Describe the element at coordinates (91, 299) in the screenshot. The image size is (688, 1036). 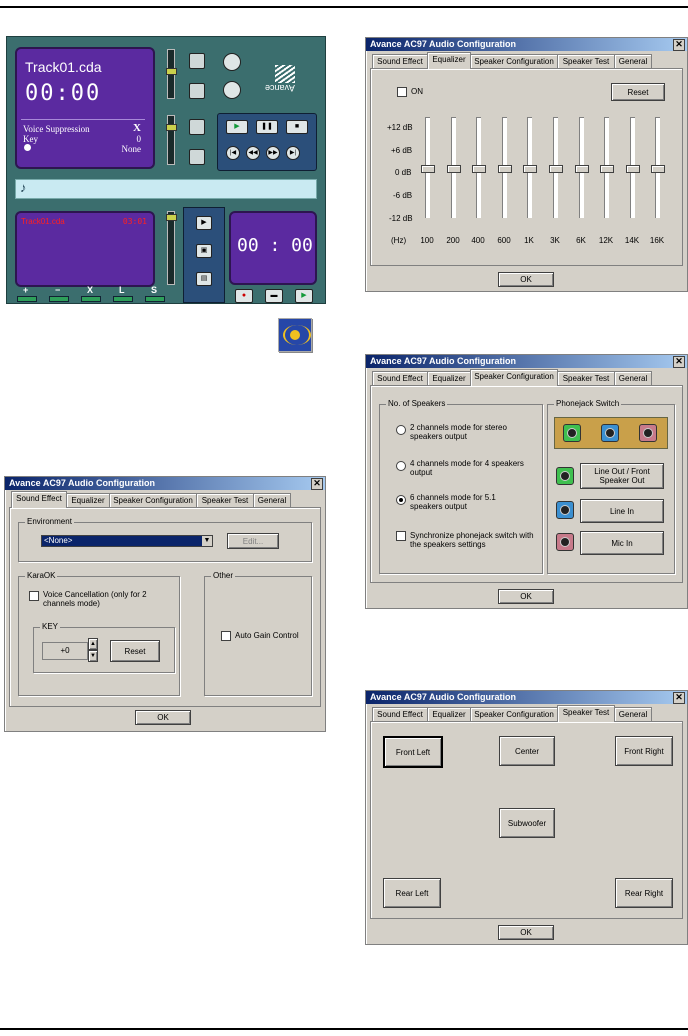
I see `remove-button` at that location.